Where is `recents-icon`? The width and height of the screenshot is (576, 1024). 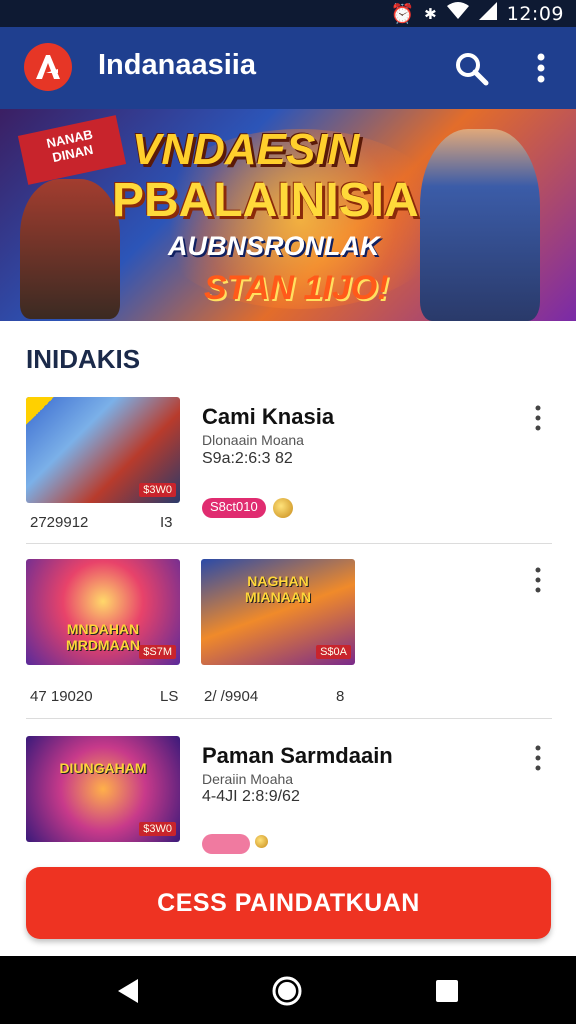
recents-icon is located at coordinates (447, 991).